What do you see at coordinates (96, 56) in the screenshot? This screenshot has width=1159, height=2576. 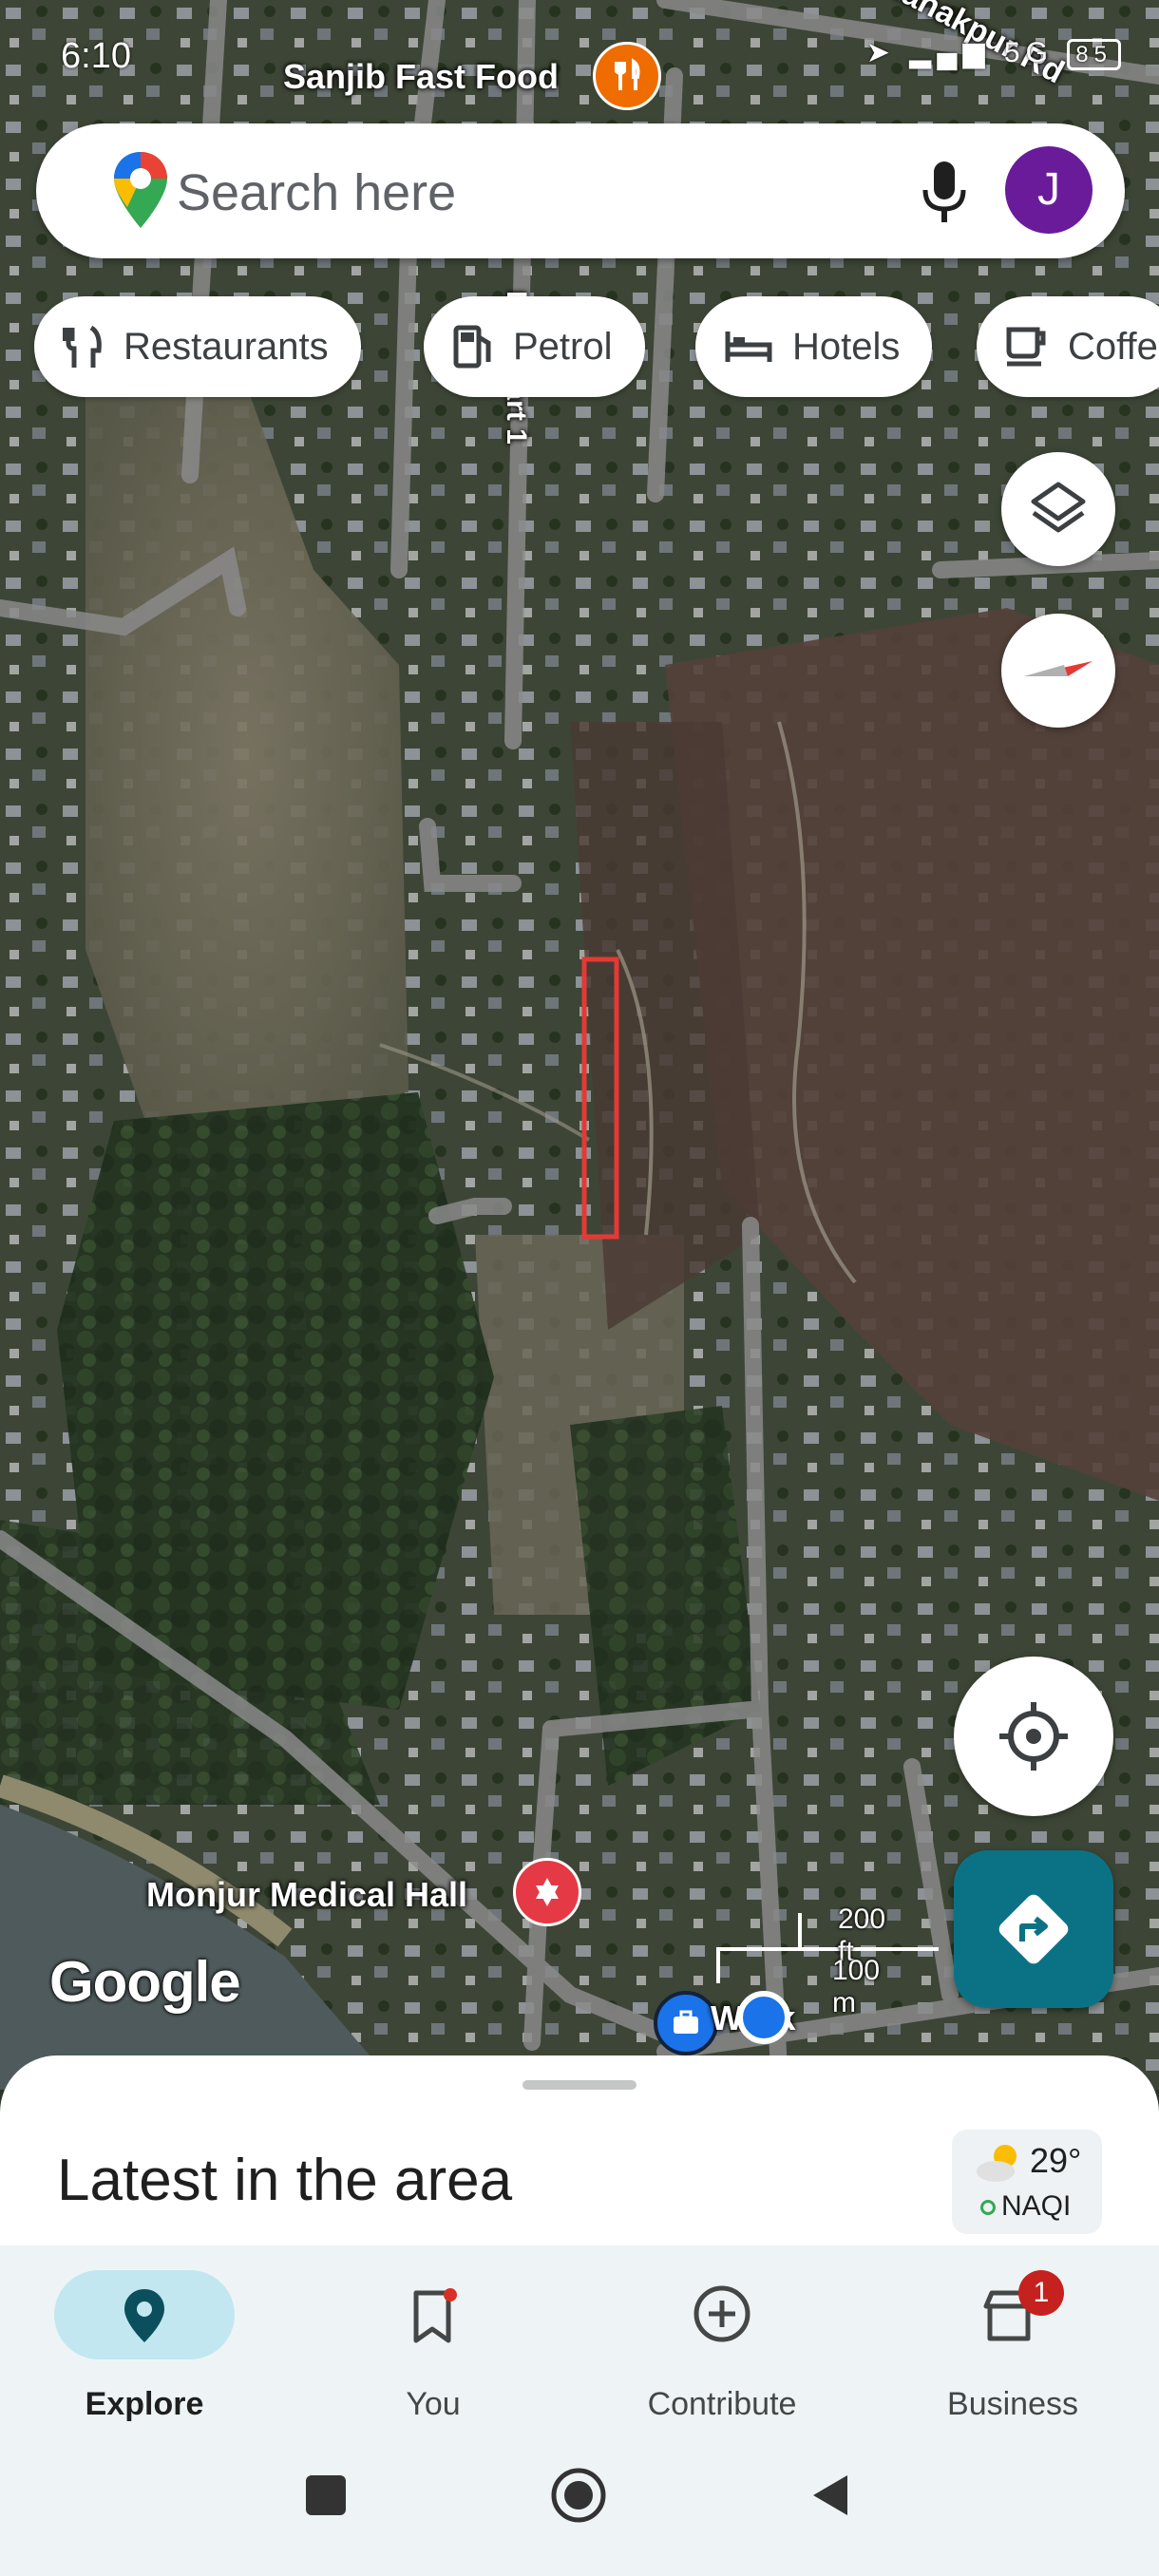 I see `status-time: 6:10` at bounding box center [96, 56].